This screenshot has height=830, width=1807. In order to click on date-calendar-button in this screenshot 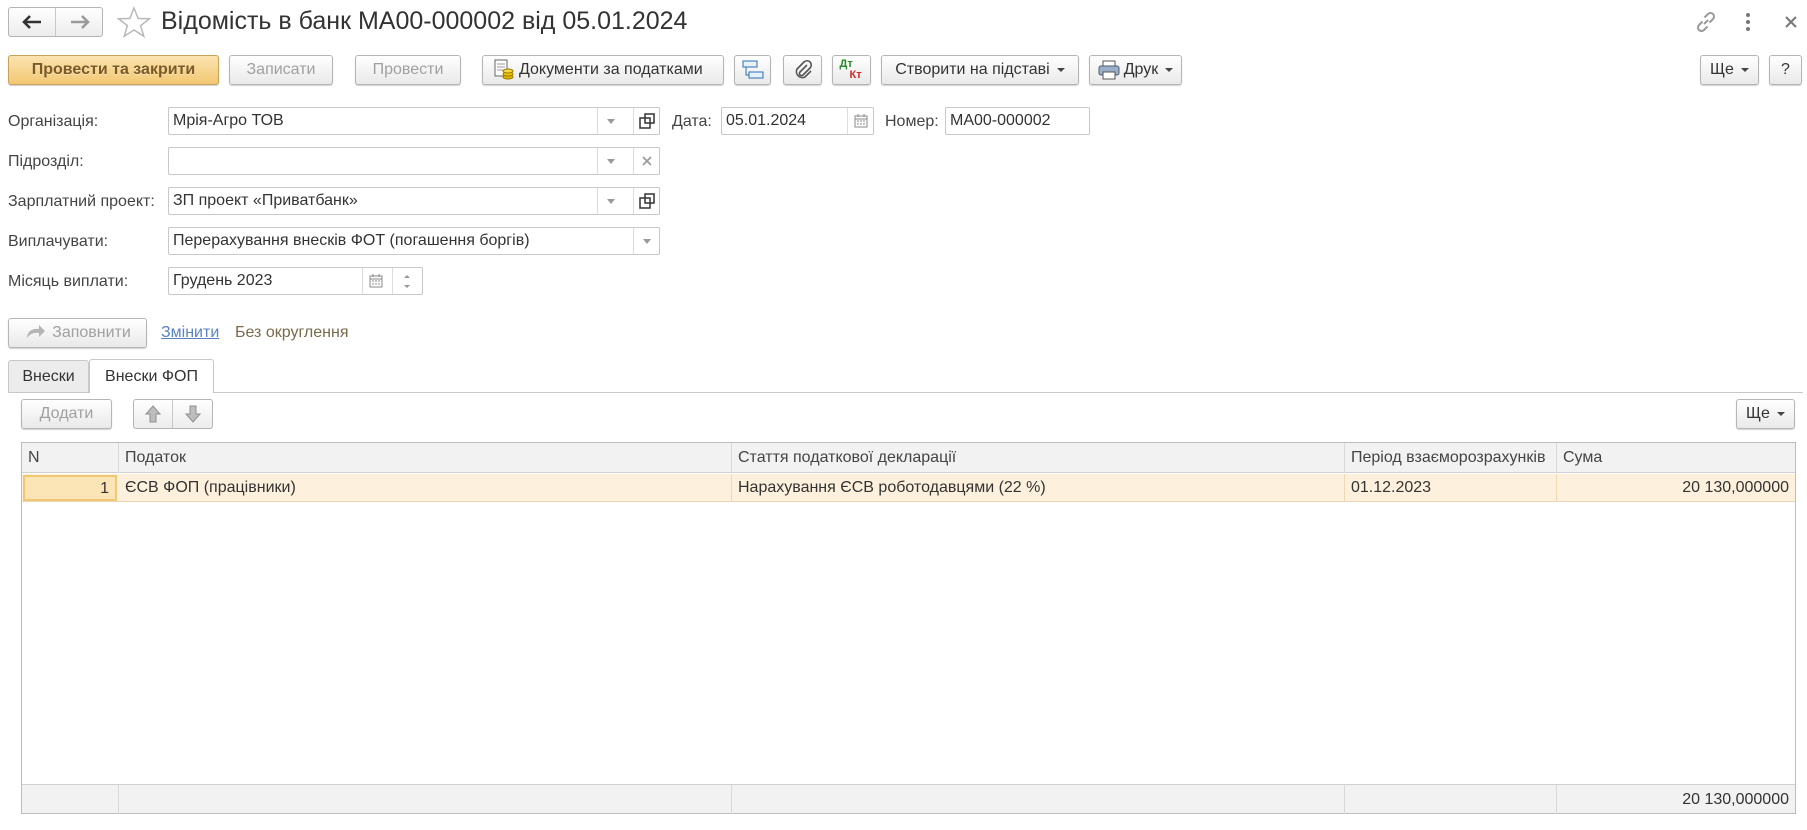, I will do `click(860, 121)`.